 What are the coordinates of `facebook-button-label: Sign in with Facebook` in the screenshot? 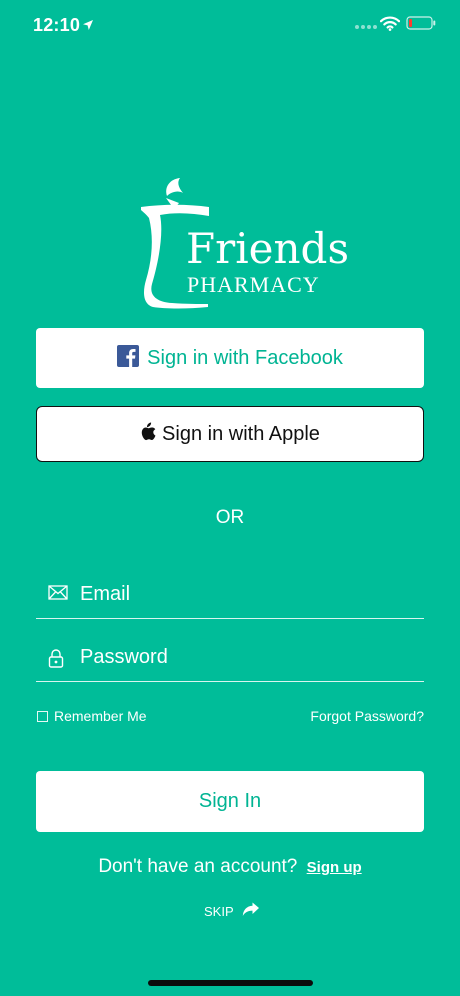 It's located at (245, 357).